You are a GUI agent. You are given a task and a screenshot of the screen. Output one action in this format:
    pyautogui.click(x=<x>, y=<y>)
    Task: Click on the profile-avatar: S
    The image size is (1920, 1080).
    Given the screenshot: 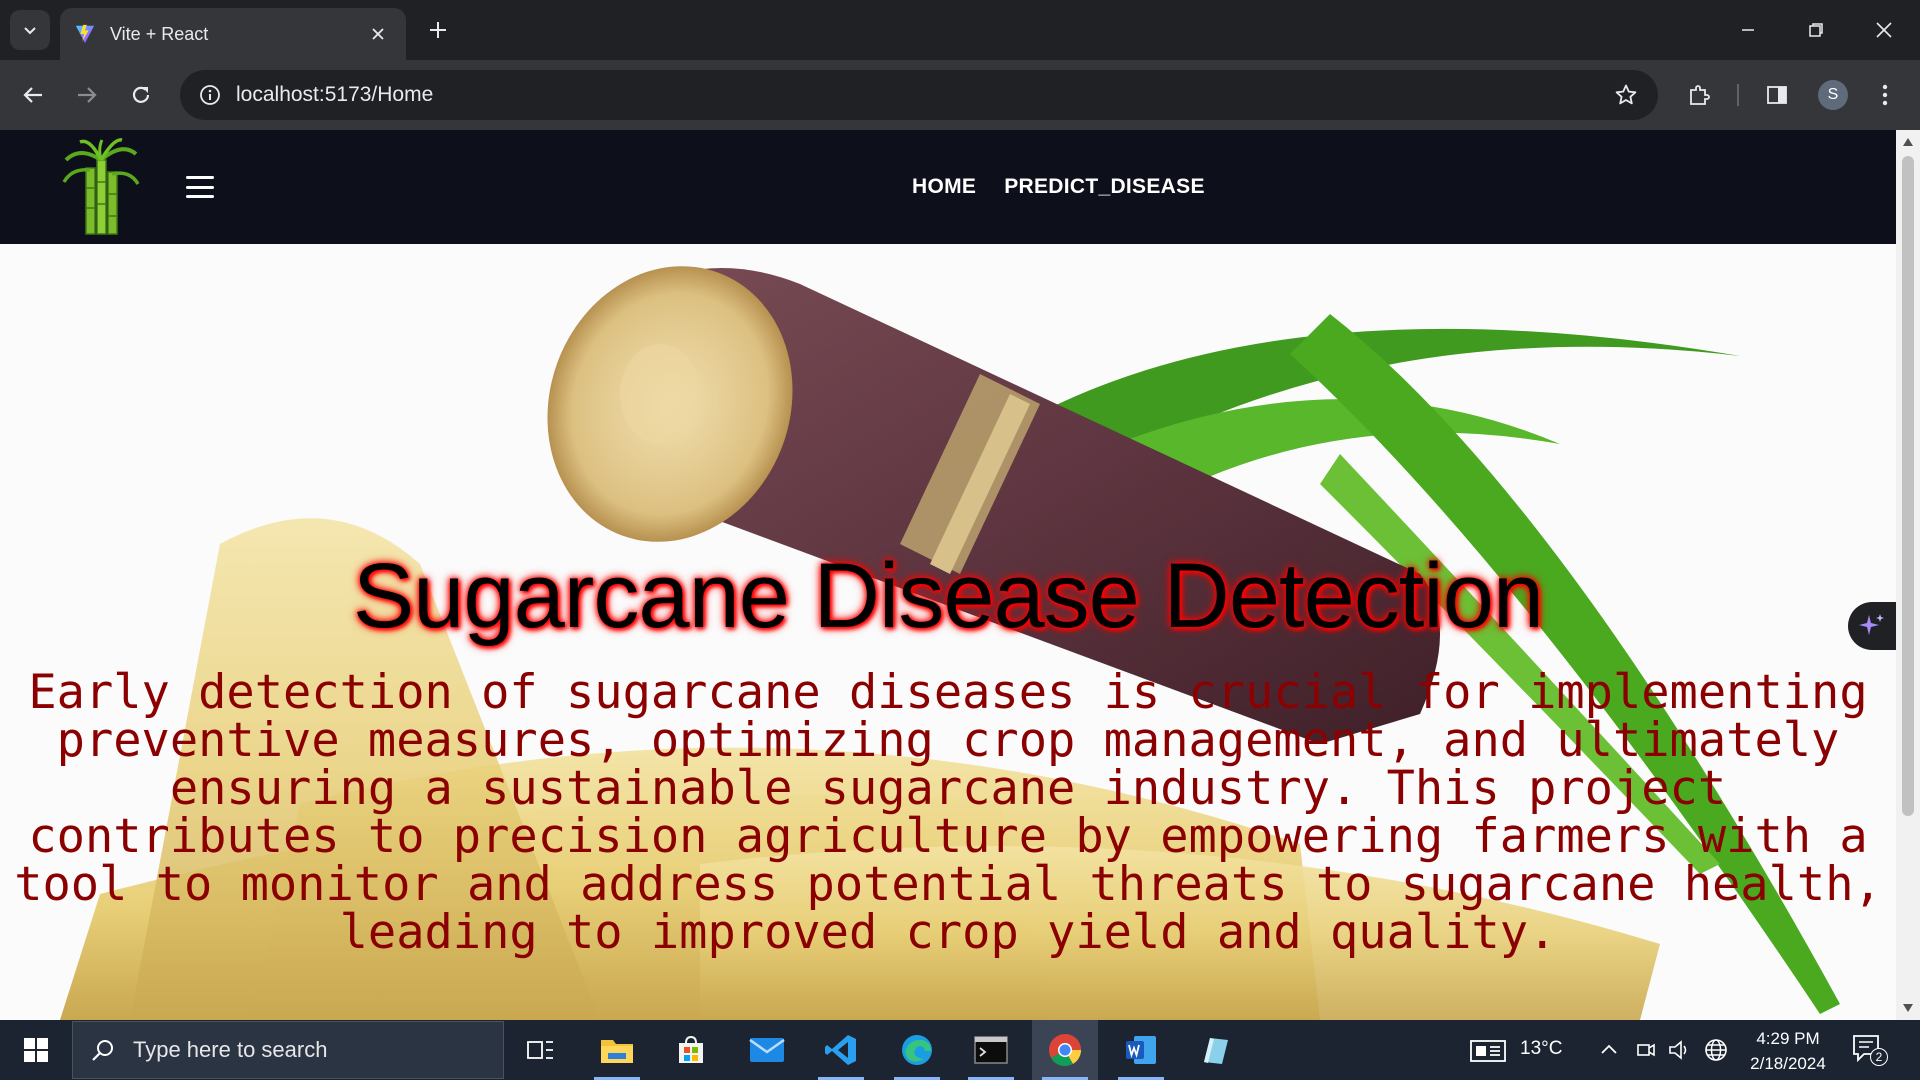 What is the action you would take?
    pyautogui.click(x=1833, y=95)
    